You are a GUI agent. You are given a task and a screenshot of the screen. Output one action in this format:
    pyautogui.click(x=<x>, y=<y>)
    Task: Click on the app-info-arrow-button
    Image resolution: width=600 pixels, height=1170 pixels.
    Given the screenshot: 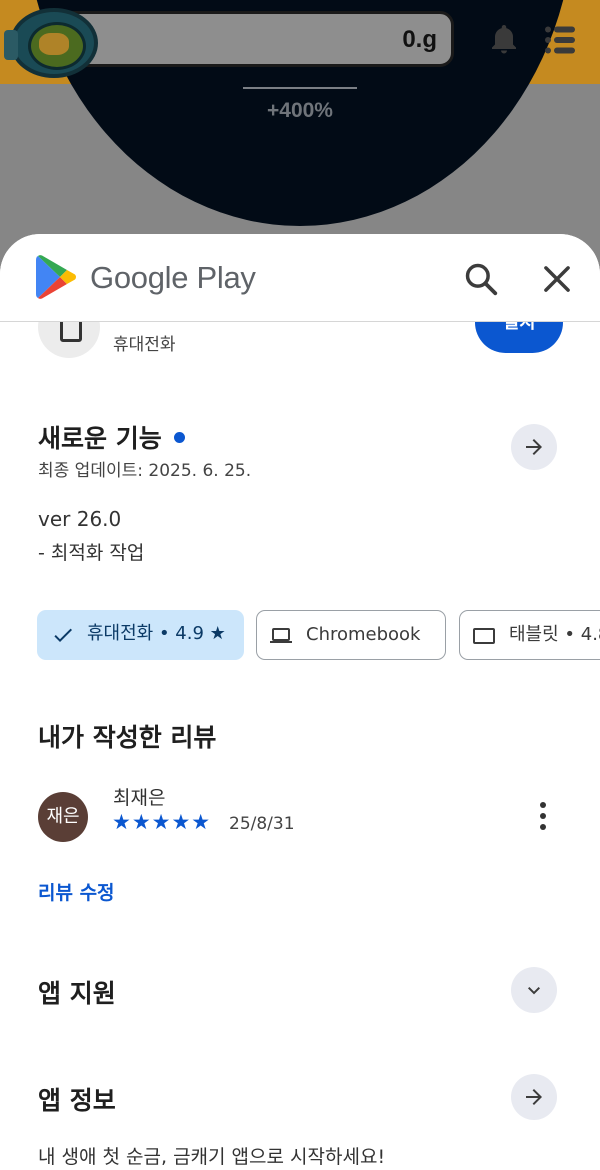 What is the action you would take?
    pyautogui.click(x=534, y=1097)
    